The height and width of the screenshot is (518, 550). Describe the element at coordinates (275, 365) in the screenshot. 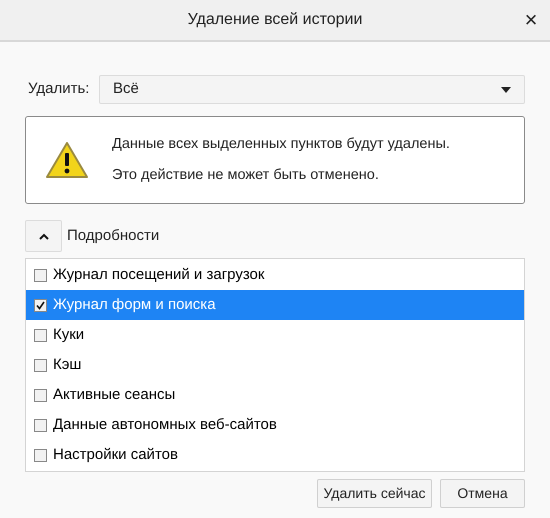

I see `history-item: Кэш` at that location.